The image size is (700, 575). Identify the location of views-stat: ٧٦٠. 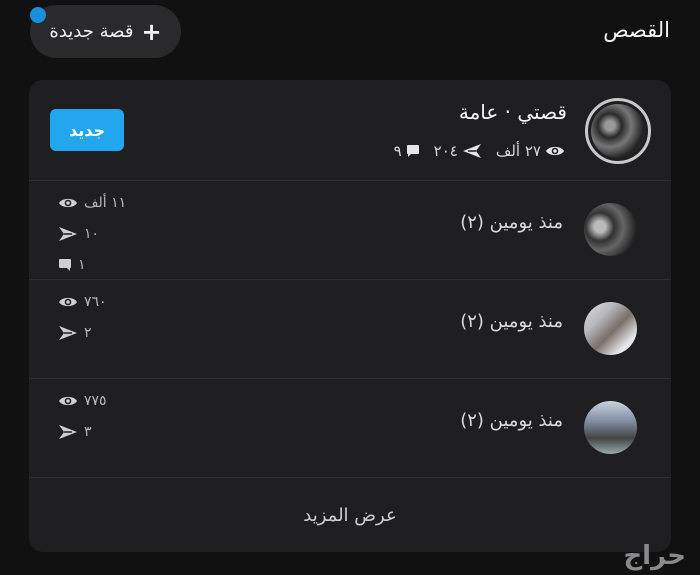
(82, 301).